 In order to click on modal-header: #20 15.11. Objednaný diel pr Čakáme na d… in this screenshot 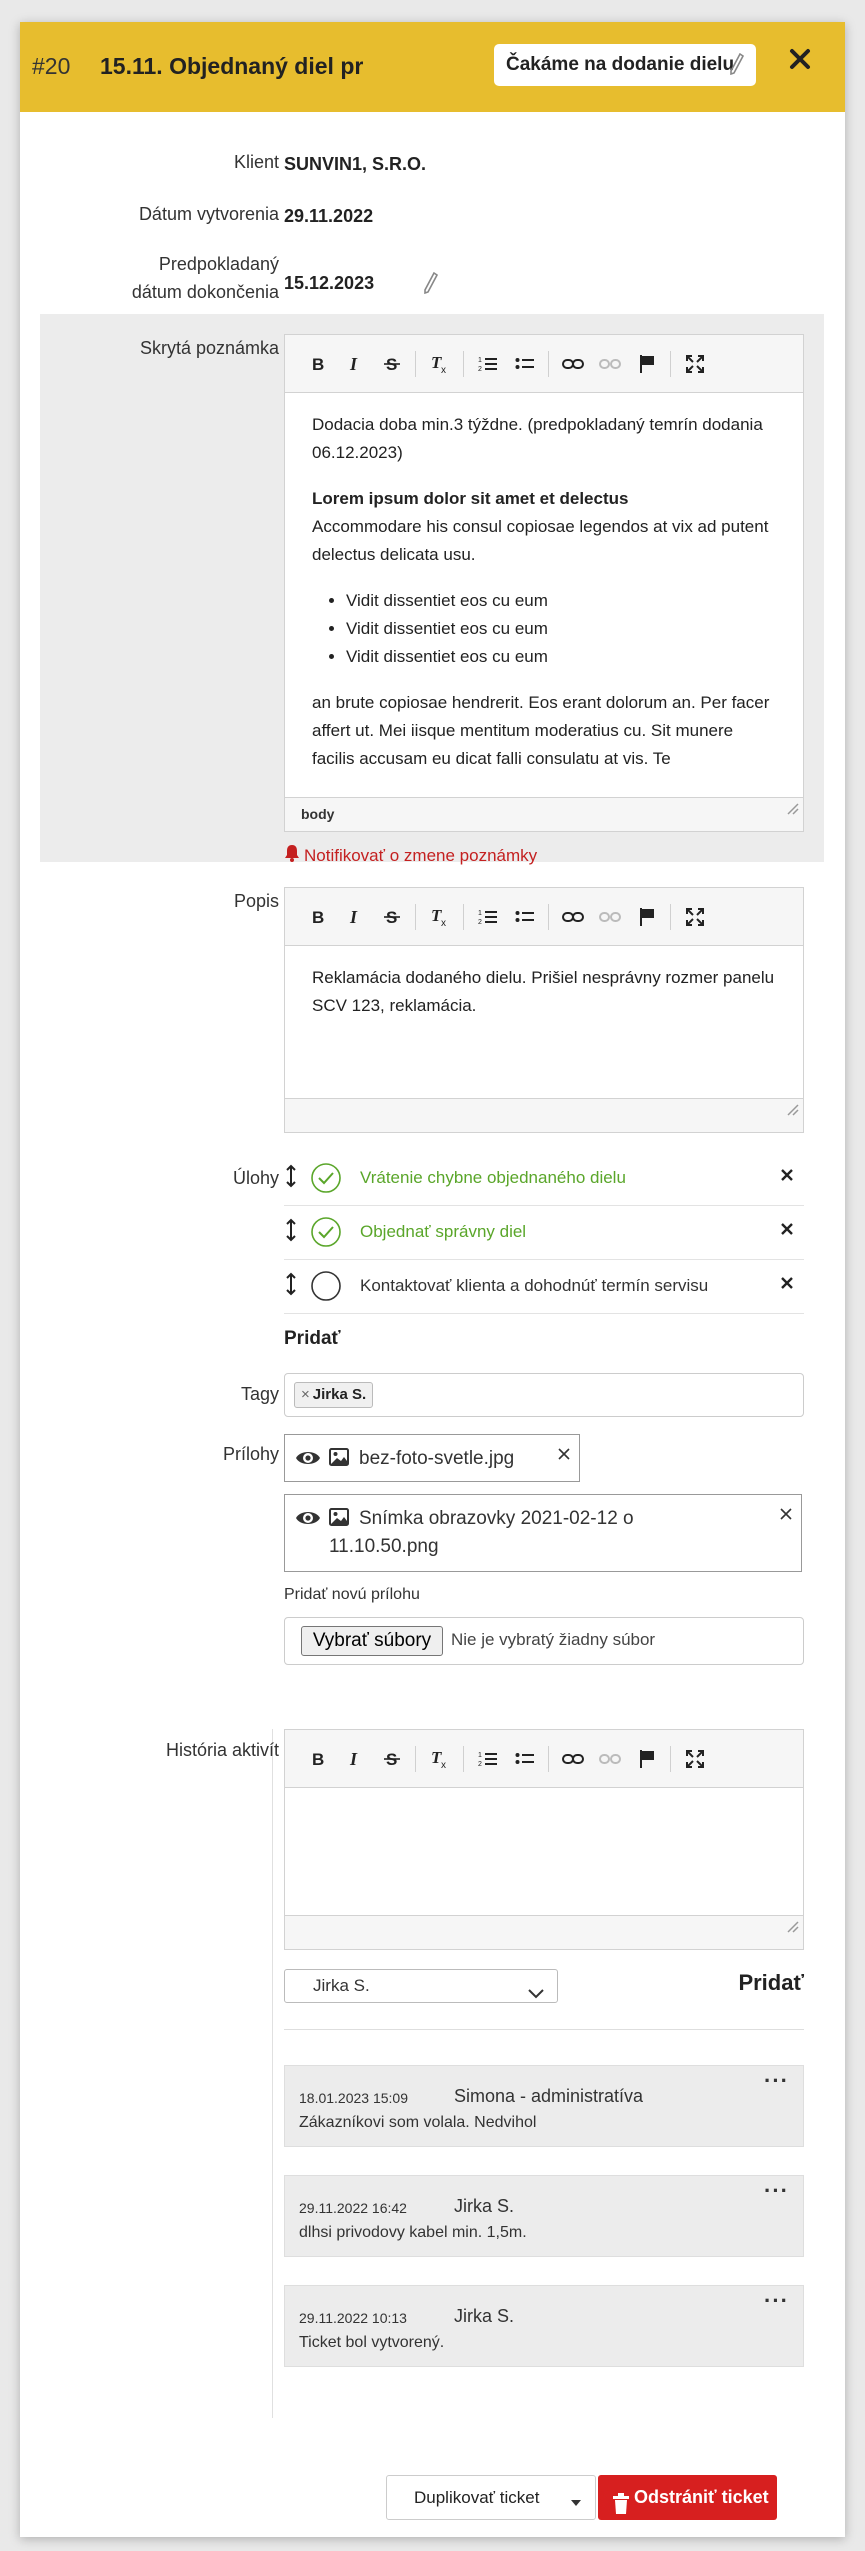, I will do `click(432, 67)`.